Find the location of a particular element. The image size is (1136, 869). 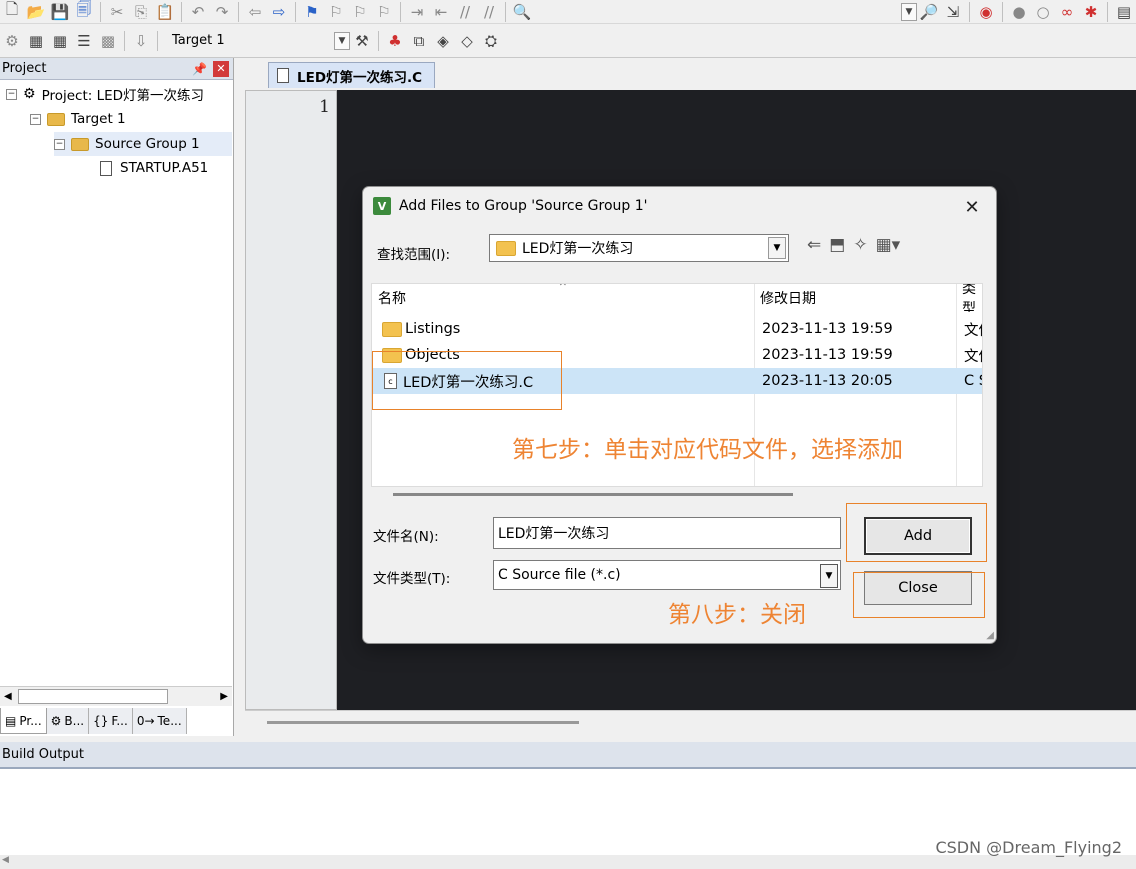

tree-node-label: Source Group 1 is located at coordinates (147, 144).